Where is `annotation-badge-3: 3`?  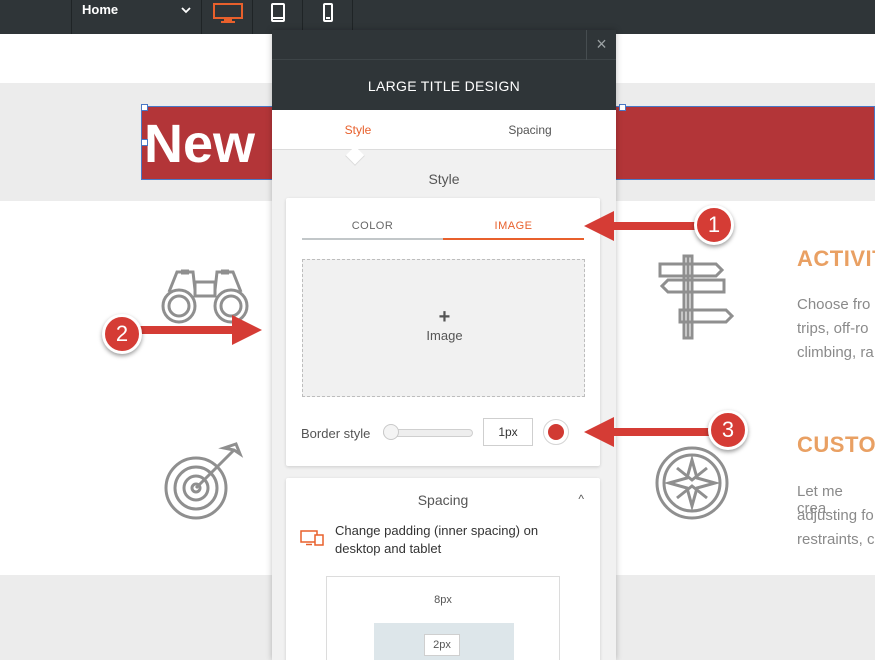 annotation-badge-3: 3 is located at coordinates (728, 430).